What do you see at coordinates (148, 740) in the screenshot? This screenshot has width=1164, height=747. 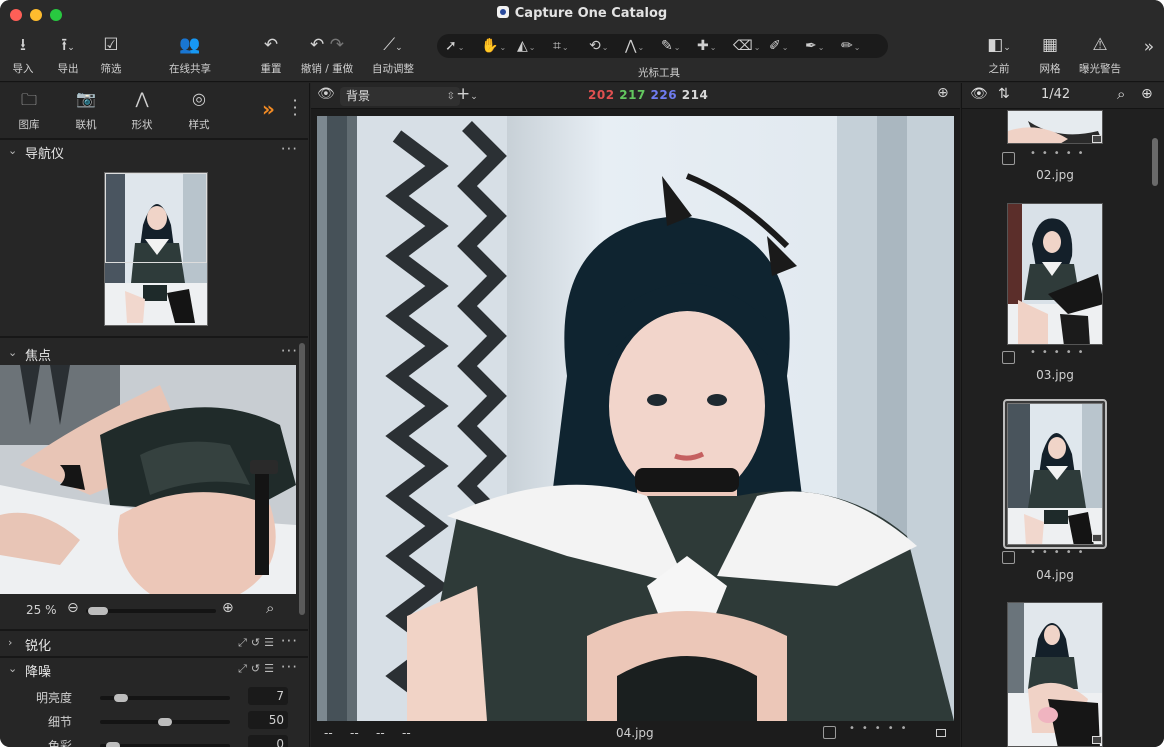 I see `color-row: 色彩 0` at bounding box center [148, 740].